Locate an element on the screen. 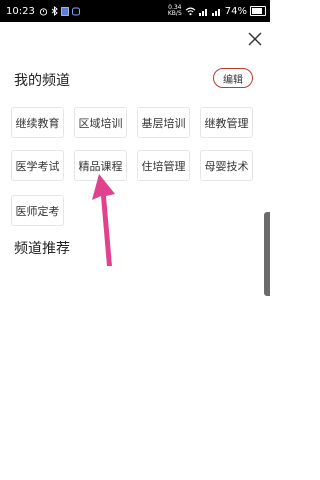  wifi-icon is located at coordinates (190, 11).